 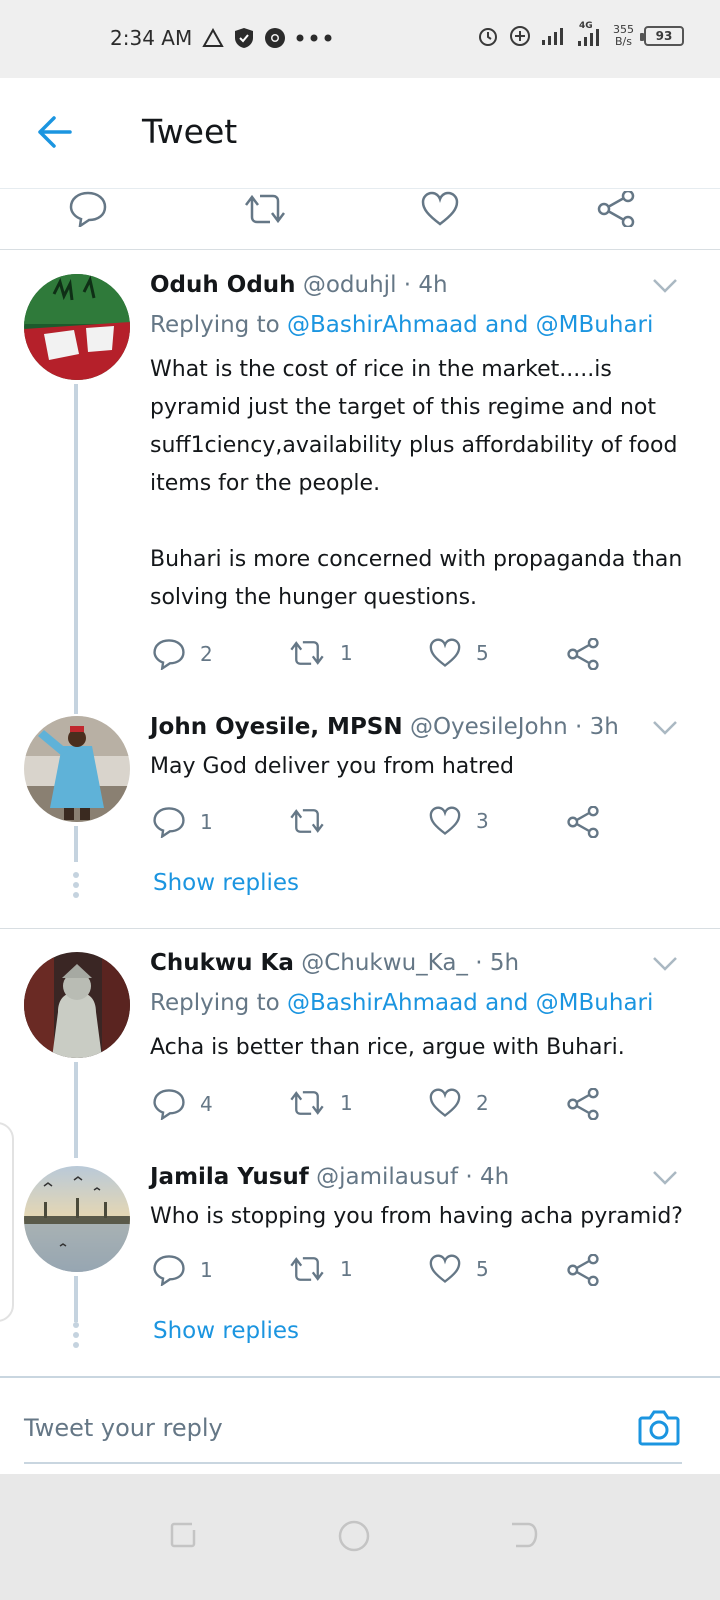 I want to click on divider, so click(x=360, y=928).